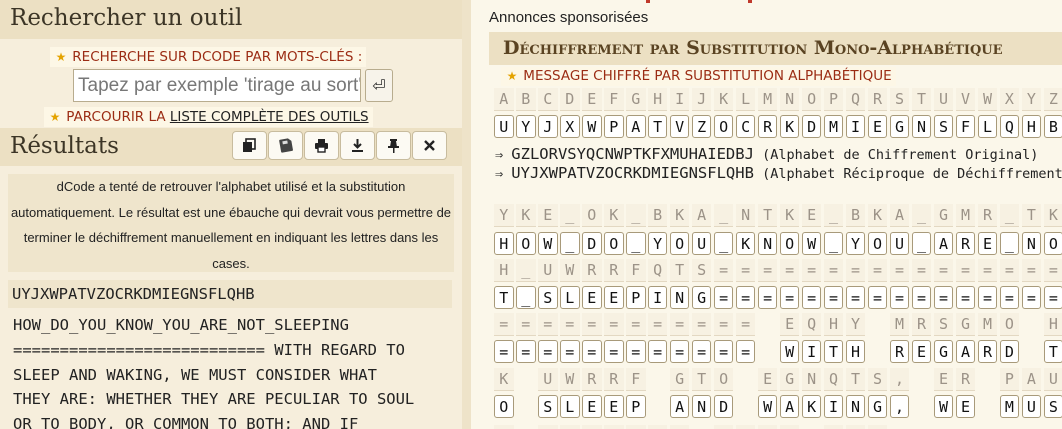 This screenshot has width=1062, height=429. What do you see at coordinates (1009, 126) in the screenshot?
I see `key-cell-input: Q` at bounding box center [1009, 126].